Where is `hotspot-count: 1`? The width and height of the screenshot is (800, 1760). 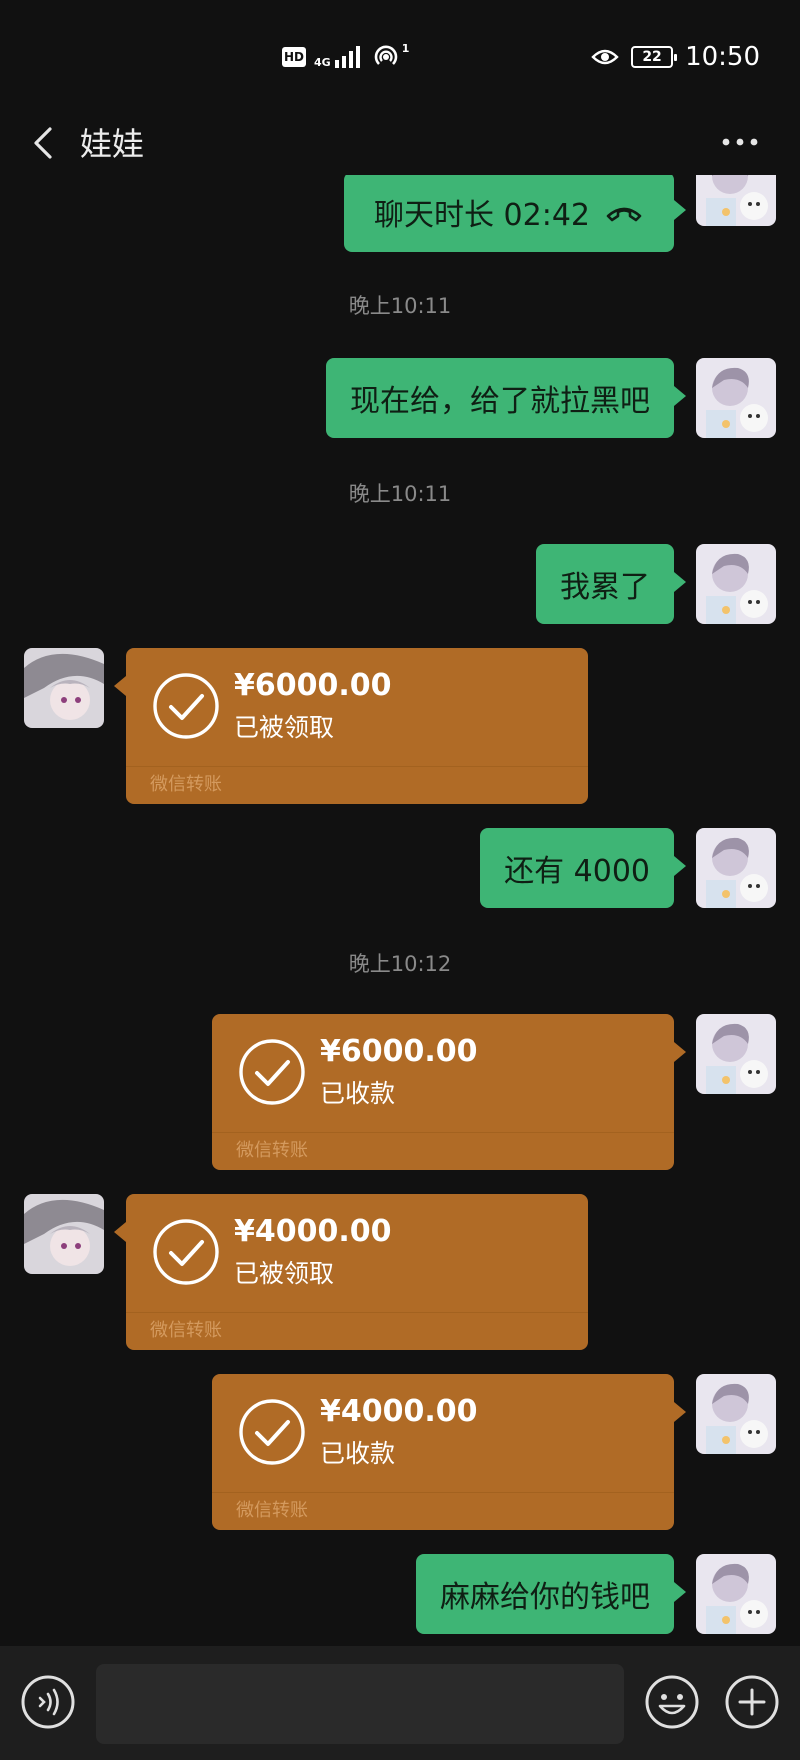 hotspot-count: 1 is located at coordinates (405, 48).